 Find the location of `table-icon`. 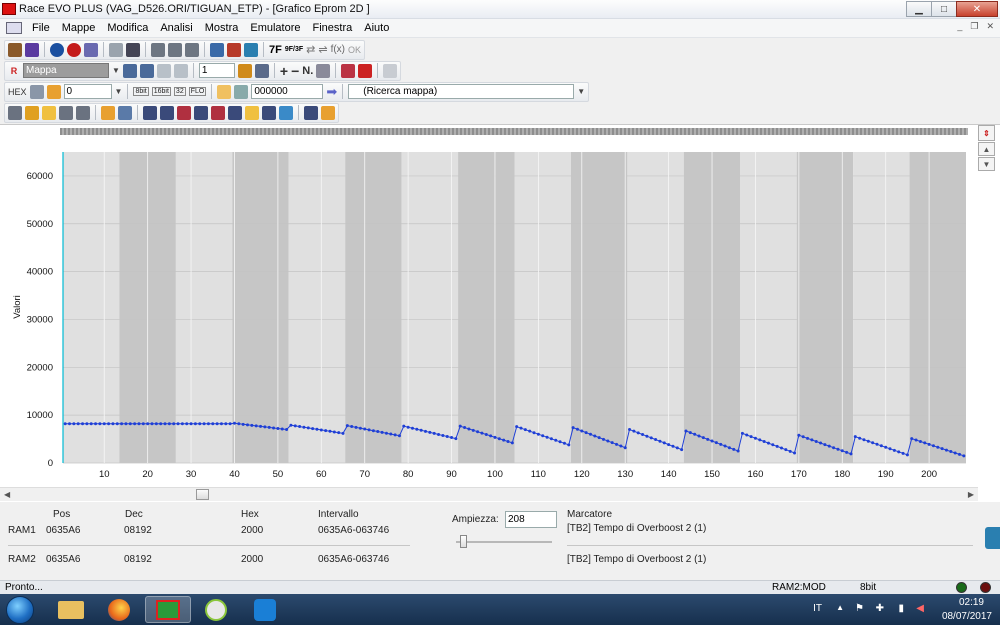

table-icon is located at coordinates (180, 70).